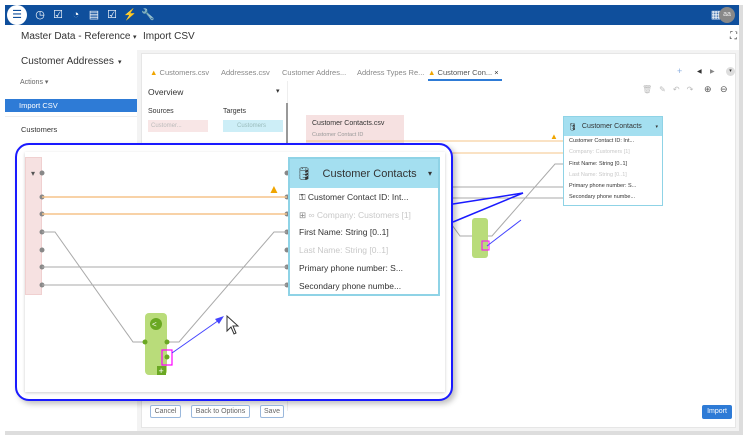  What do you see at coordinates (272, 411) in the screenshot?
I see `save-button: Save` at bounding box center [272, 411].